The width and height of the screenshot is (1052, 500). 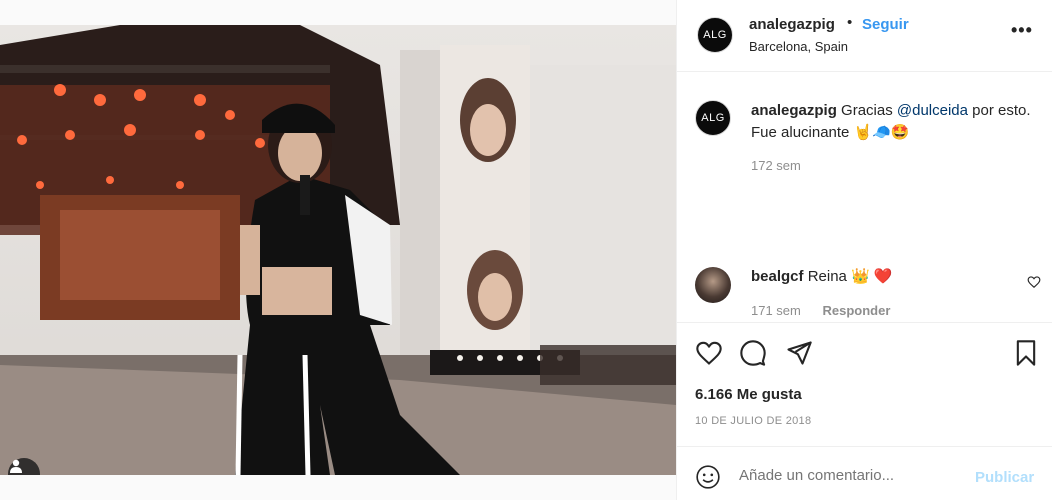 What do you see at coordinates (857, 310) in the screenshot?
I see `reply-button: Responder` at bounding box center [857, 310].